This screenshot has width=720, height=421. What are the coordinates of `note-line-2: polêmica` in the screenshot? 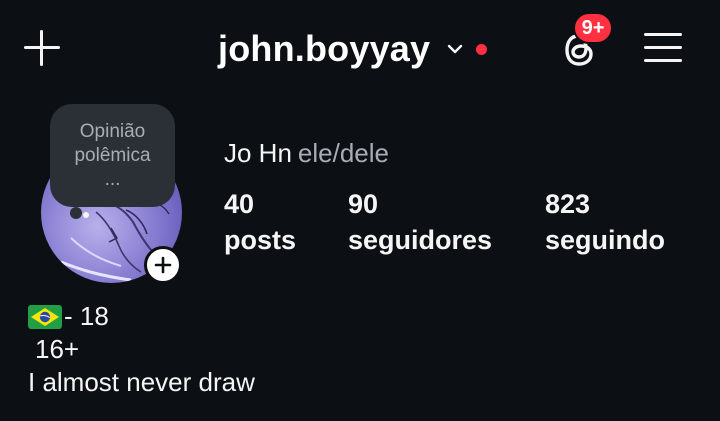 It's located at (112, 155).